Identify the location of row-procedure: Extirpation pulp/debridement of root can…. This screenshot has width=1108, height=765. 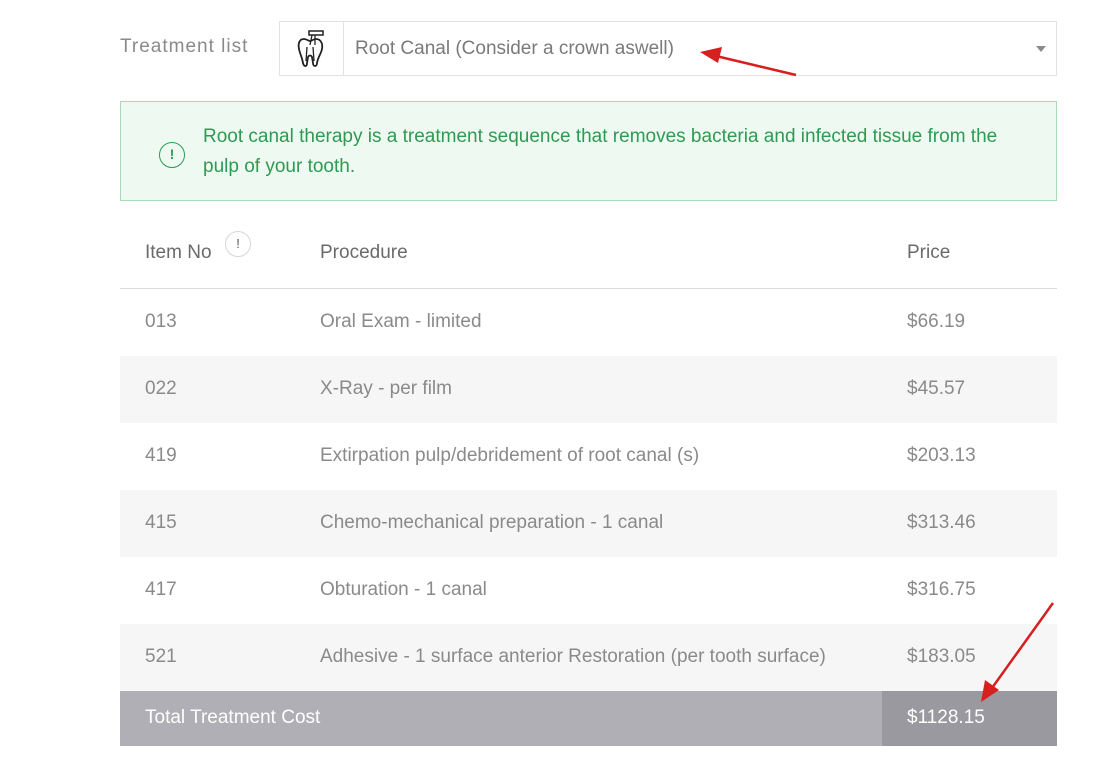
(510, 455).